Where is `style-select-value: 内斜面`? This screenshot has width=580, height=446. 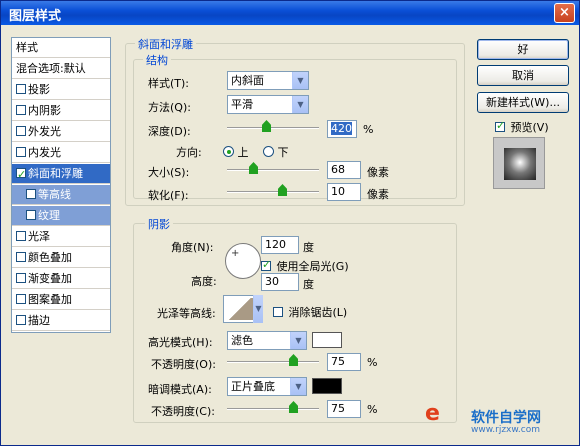
style-select-value: 内斜面 is located at coordinates (247, 80).